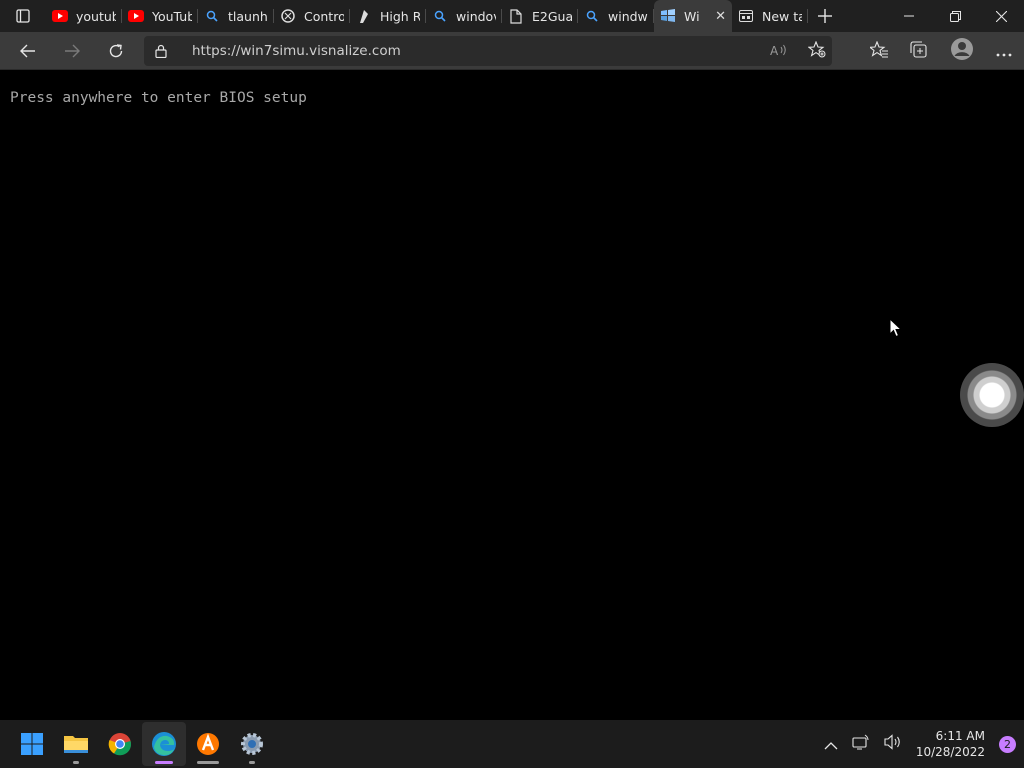 This screenshot has width=1024, height=768. I want to click on tab-new-tab: New ta, so click(770, 16).